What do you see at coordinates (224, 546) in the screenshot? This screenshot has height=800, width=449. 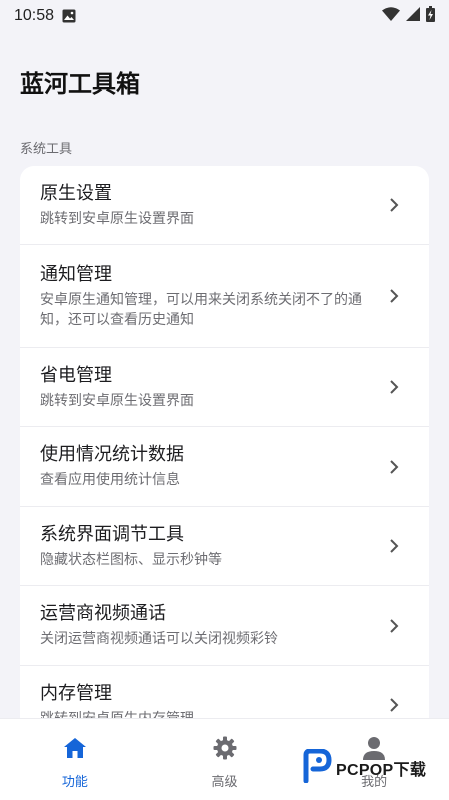 I see `tool-item-system-ui-tuner: 系统界面调节工具 隐藏状态栏图标、显示秒钟等` at bounding box center [224, 546].